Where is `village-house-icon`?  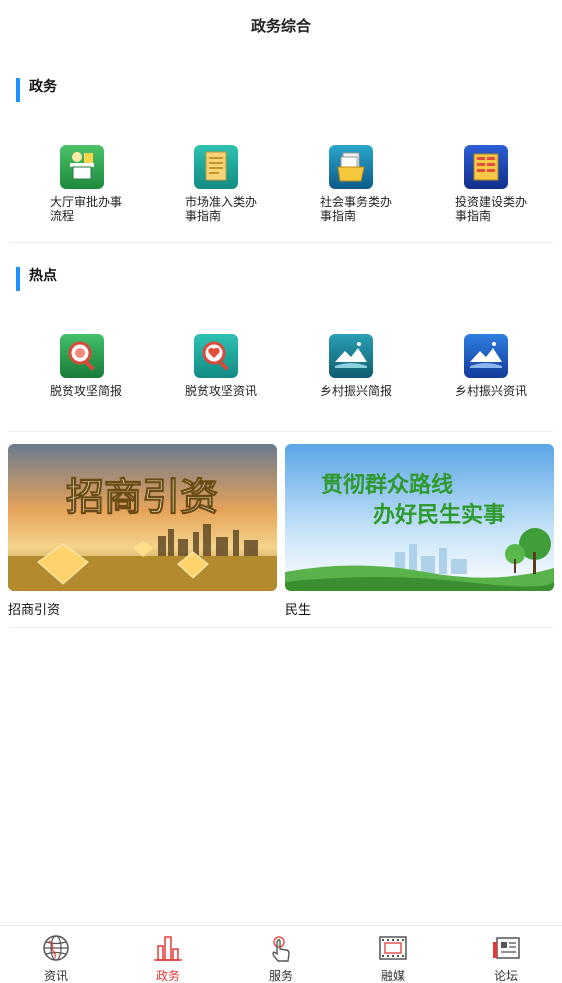 village-house-icon is located at coordinates (351, 356).